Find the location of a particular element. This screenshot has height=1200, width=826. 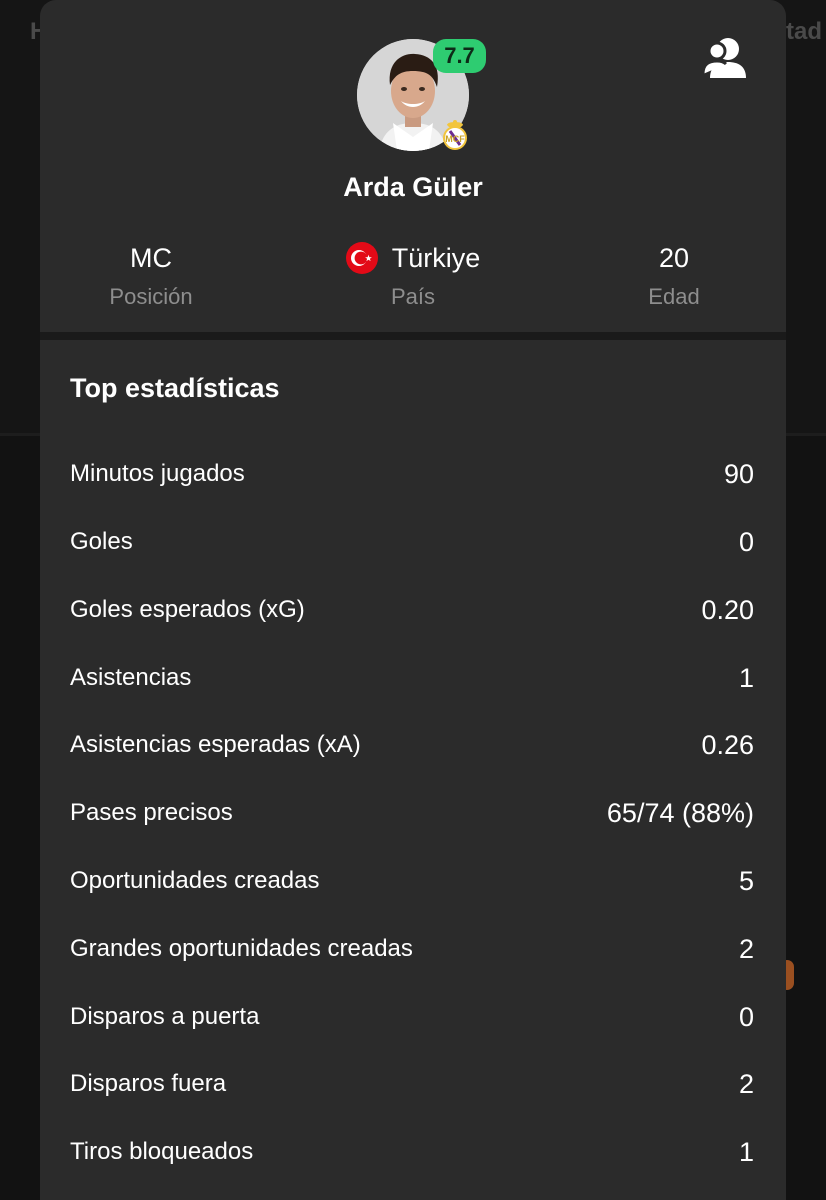

stat-label: Asistencias is located at coordinates (131, 677).